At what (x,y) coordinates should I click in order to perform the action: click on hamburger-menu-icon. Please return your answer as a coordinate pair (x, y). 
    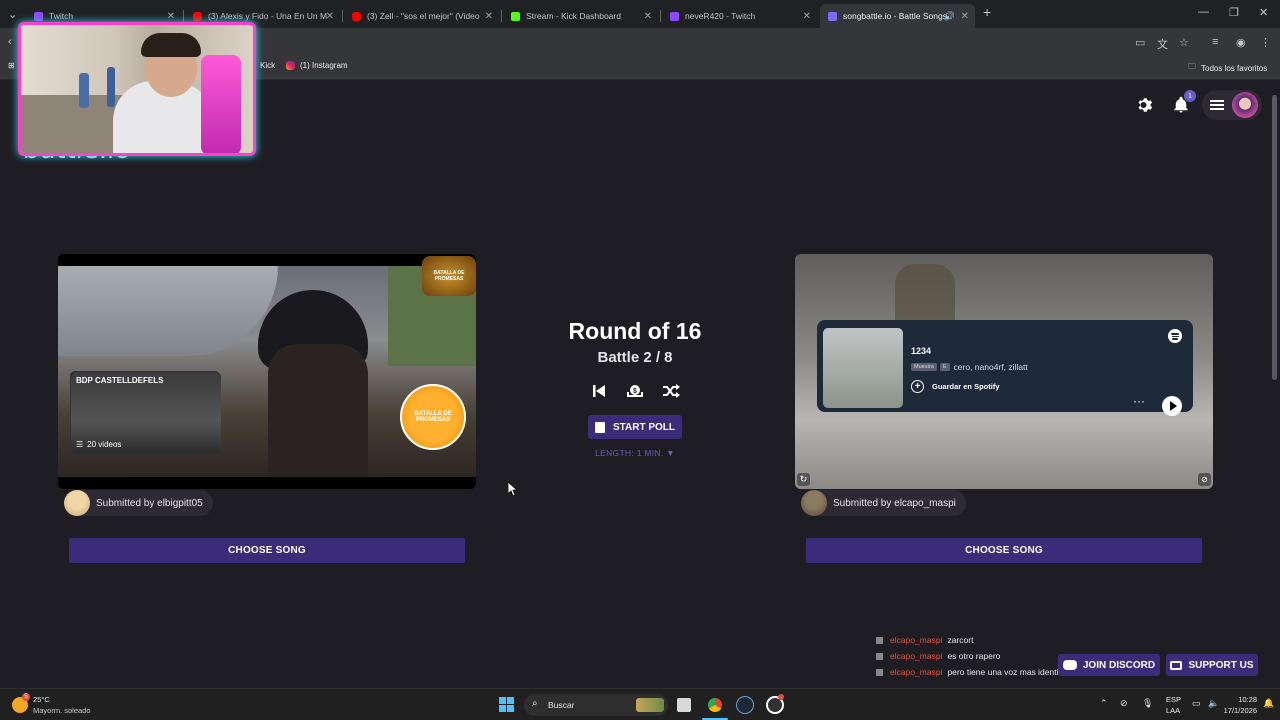
    Looking at the image, I should click on (1217, 105).